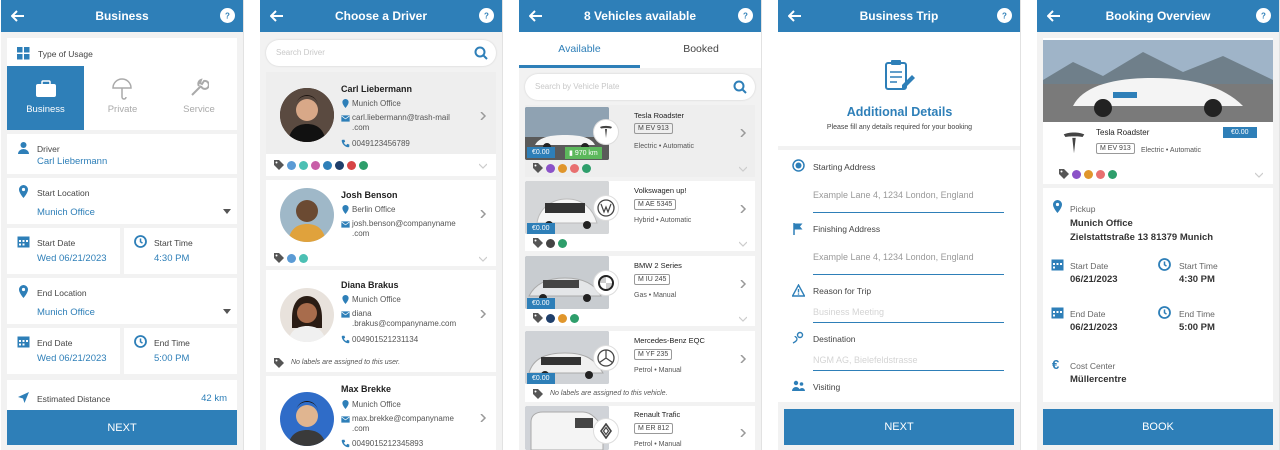  What do you see at coordinates (640, 428) in the screenshot?
I see `vehicle-list-item: Renault Trafic M ER 812 Petrol • Manual` at bounding box center [640, 428].